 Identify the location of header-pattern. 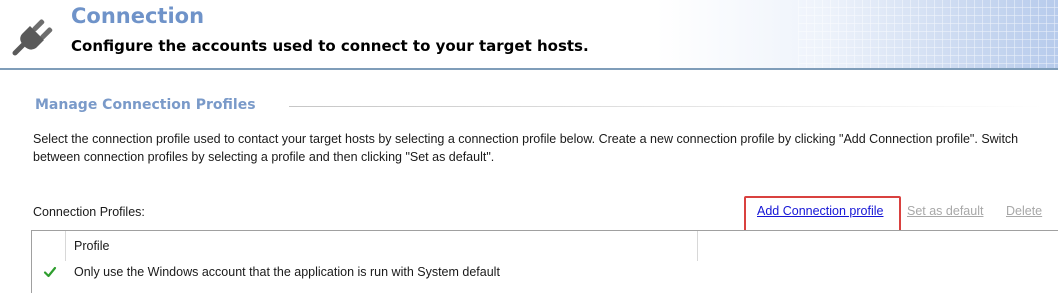
(928, 34).